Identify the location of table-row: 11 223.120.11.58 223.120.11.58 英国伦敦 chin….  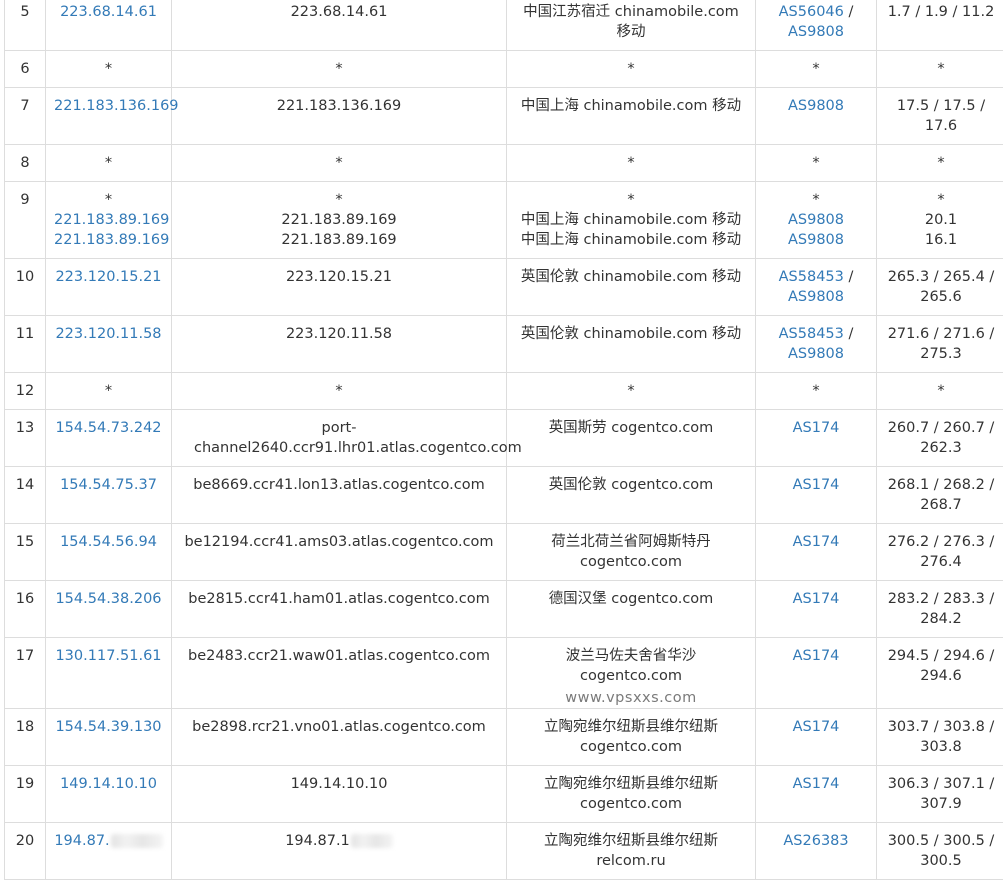
(504, 344).